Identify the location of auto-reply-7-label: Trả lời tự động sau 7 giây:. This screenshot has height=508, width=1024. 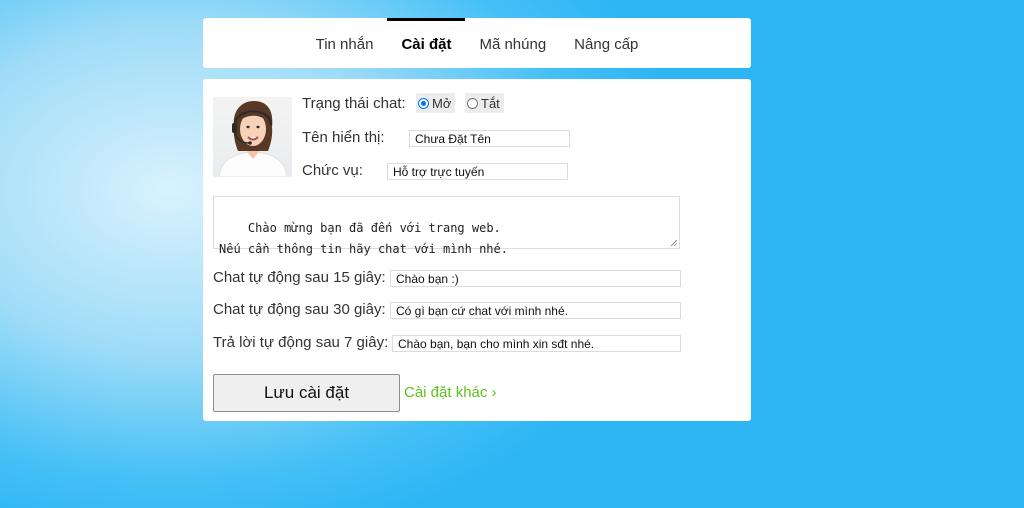
(301, 342).